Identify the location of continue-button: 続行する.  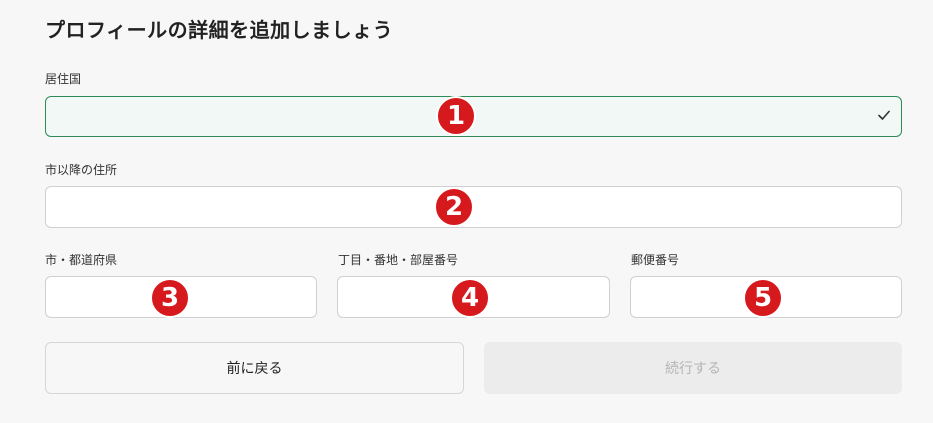
(693, 368).